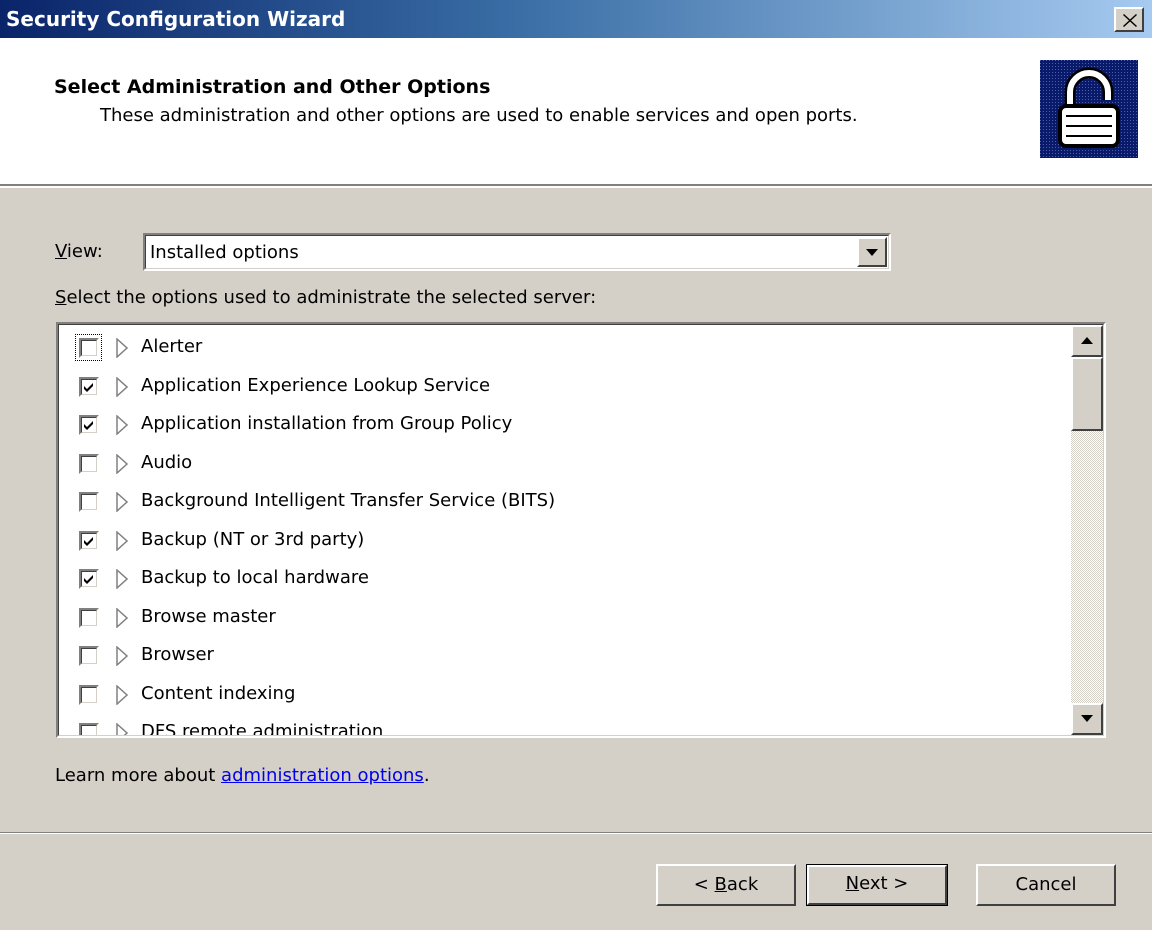  I want to click on view-dropdown: Installed options, so click(517, 252).